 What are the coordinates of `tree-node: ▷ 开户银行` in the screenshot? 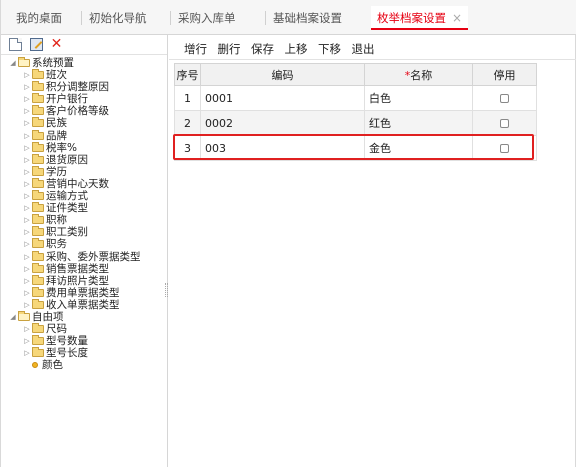 It's located at (84, 99).